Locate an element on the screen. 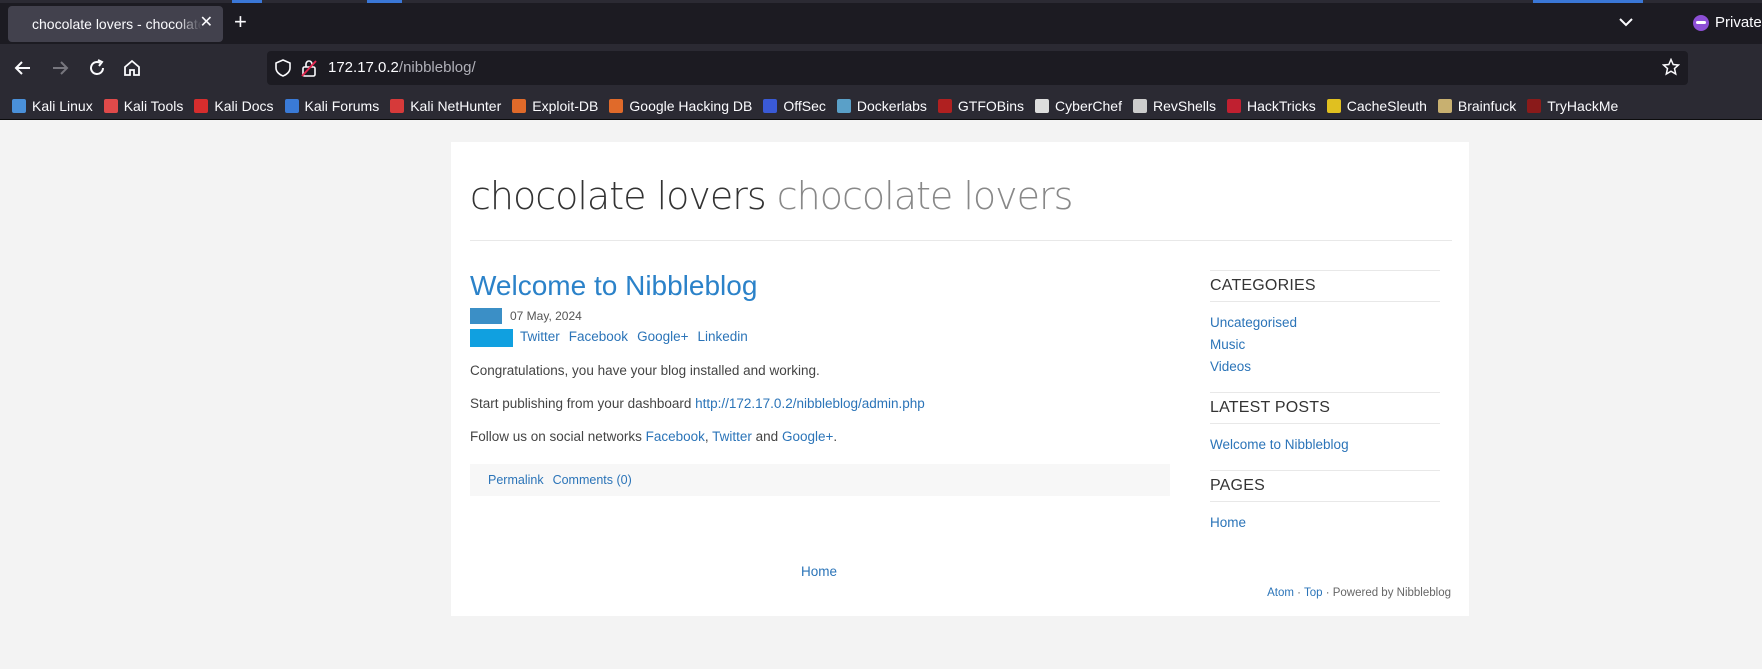 Image resolution: width=1762 pixels, height=669 pixels. pager-home-link: Home is located at coordinates (819, 571).